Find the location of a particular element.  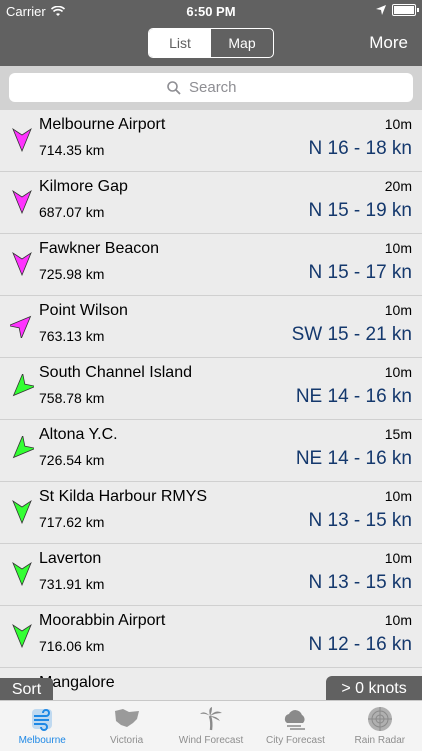

tab-wind-forecast: Wind Forecast is located at coordinates (211, 726).